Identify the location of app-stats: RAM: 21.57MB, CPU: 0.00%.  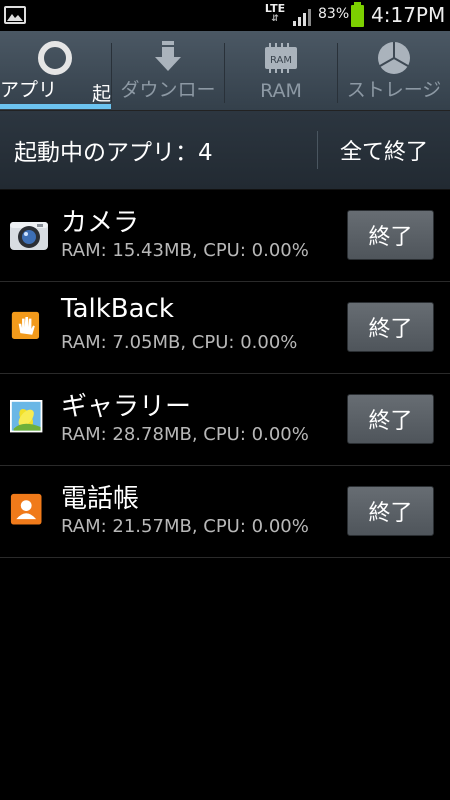
(185, 526).